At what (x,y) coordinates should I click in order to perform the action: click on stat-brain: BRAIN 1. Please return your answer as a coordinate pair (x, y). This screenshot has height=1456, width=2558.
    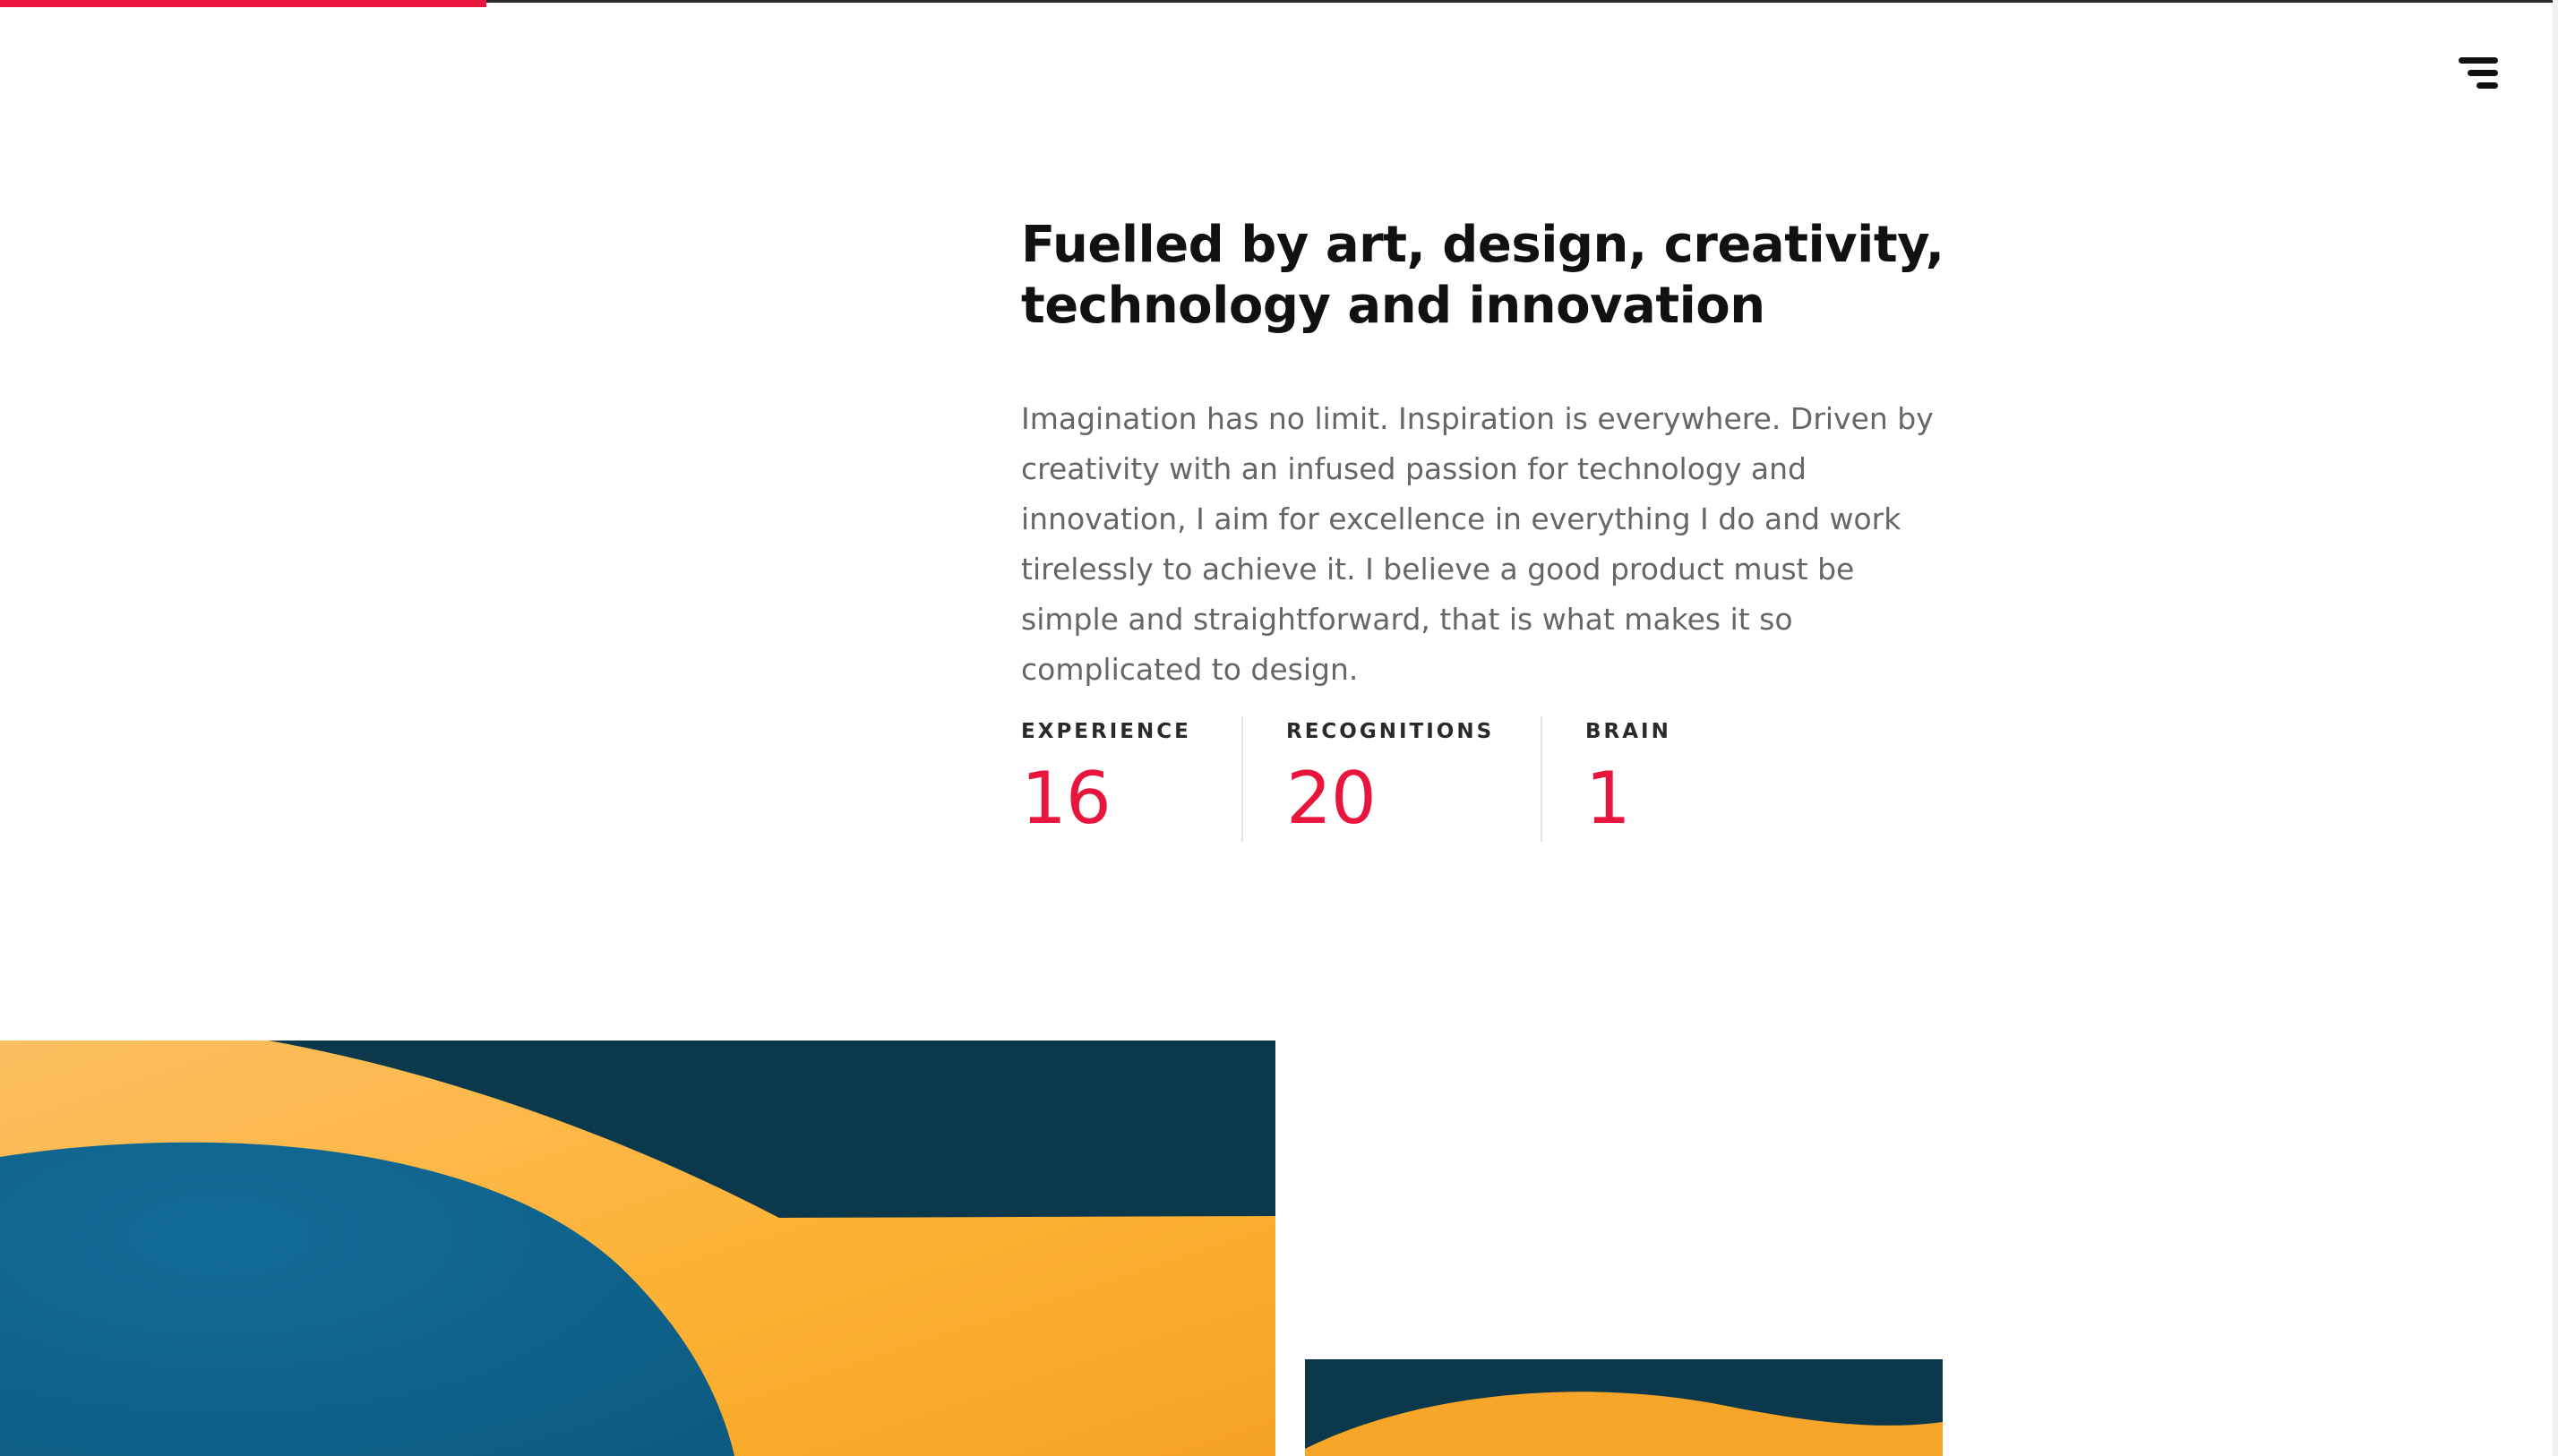
    Looking at the image, I should click on (1630, 779).